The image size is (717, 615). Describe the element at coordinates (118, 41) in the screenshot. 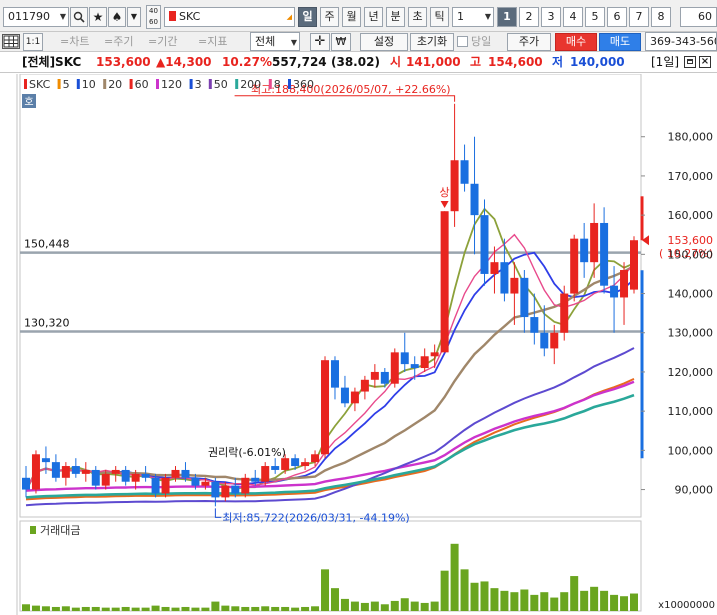

I see `cycle-tool-button: =주기` at that location.